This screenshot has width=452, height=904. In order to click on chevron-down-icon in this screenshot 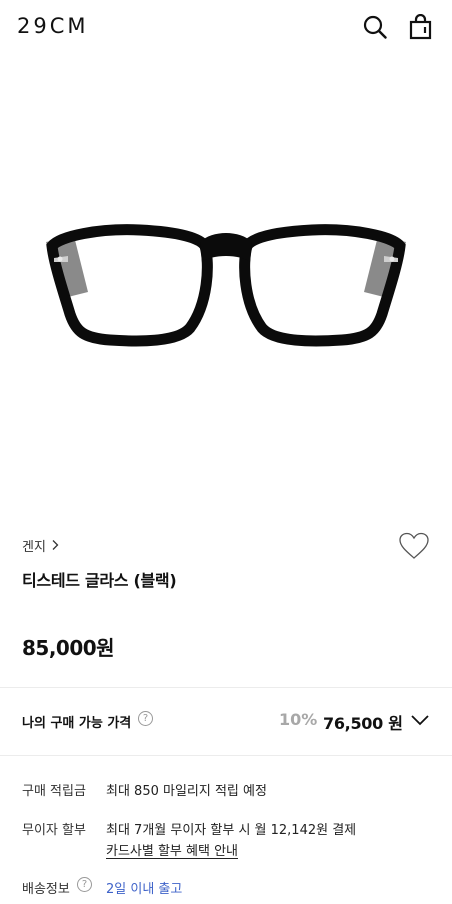, I will do `click(420, 720)`.